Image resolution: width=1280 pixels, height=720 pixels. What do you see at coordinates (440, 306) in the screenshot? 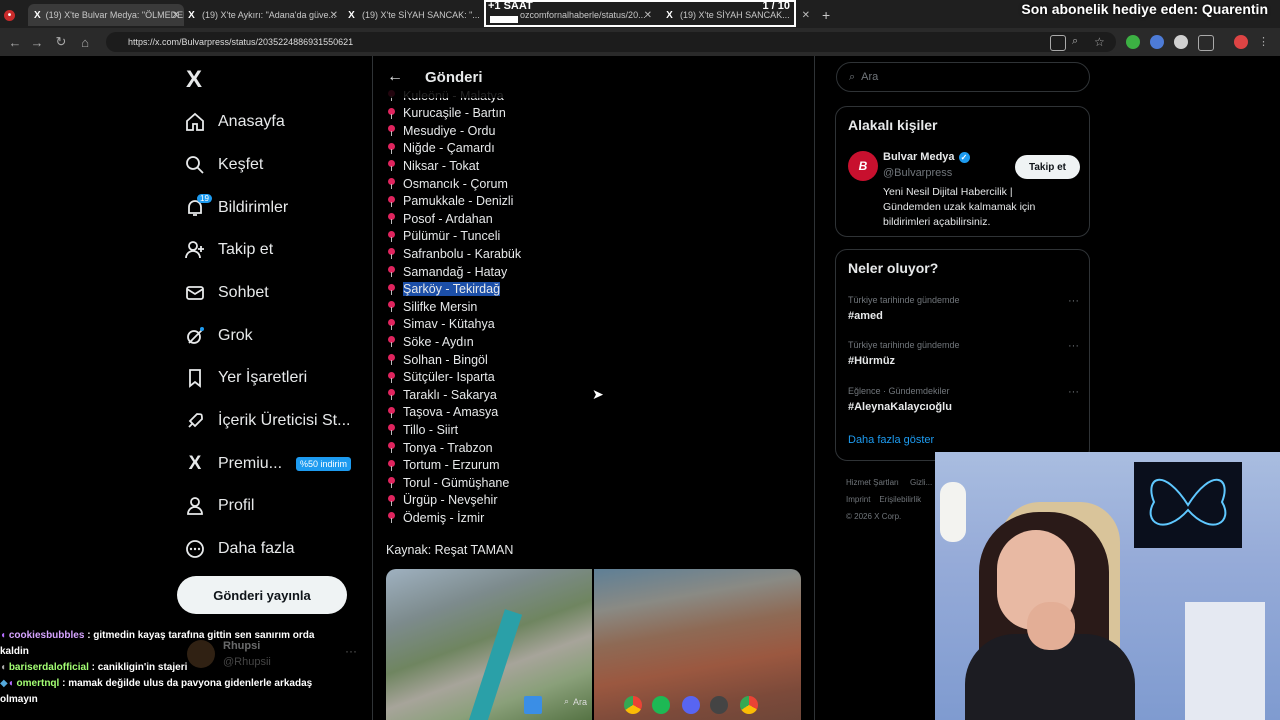
I see `place-name: Silifke Mersin` at bounding box center [440, 306].